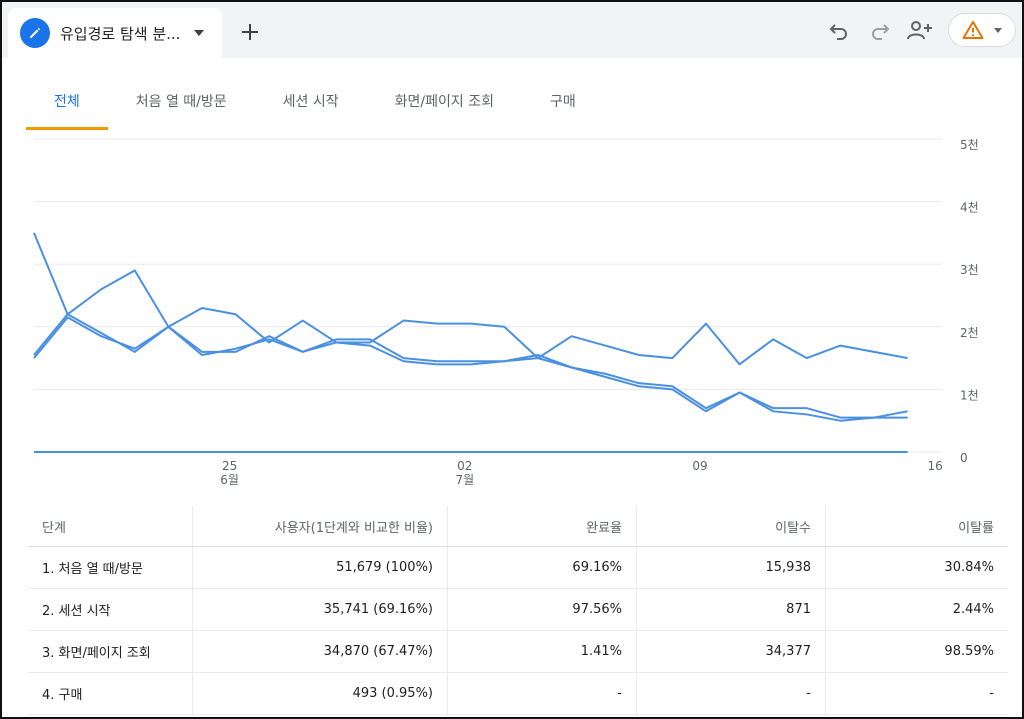 The image size is (1024, 719). I want to click on y-tick-label: 2천, so click(969, 332).